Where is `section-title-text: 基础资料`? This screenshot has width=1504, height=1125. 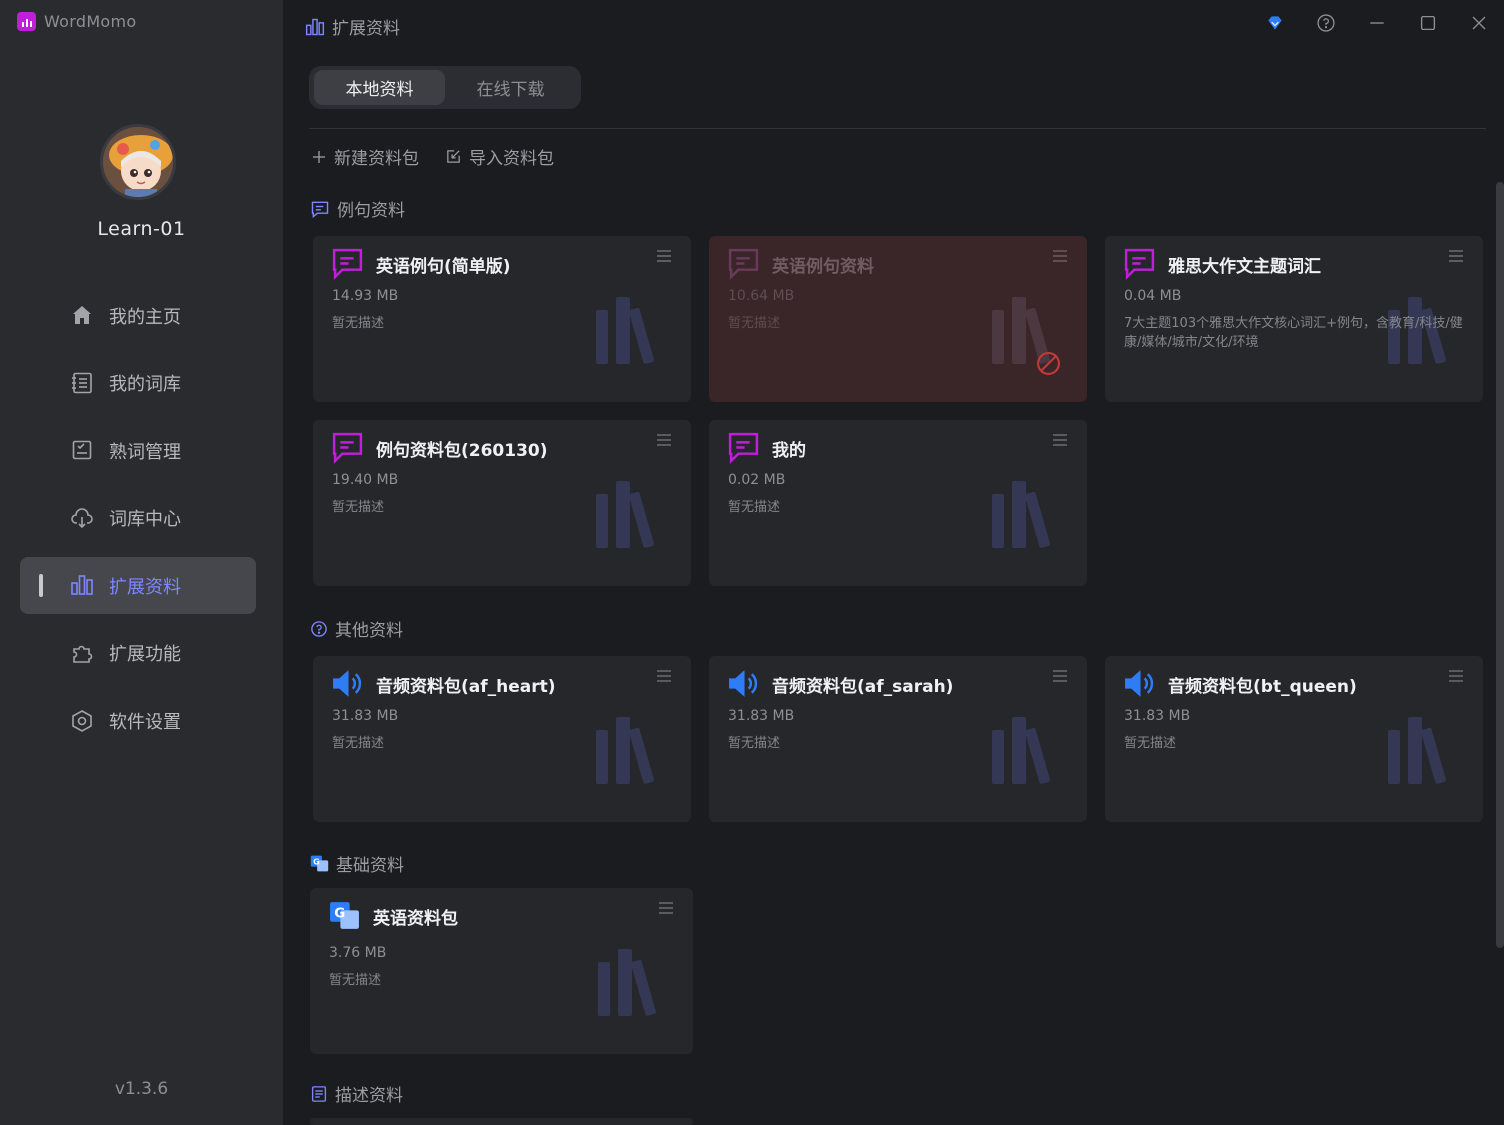 section-title-text: 基础资料 is located at coordinates (370, 866).